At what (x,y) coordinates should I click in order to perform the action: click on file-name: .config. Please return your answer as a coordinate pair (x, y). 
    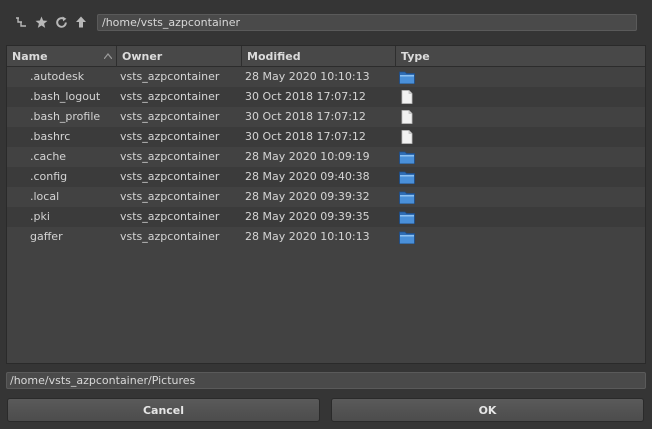
    Looking at the image, I should click on (49, 176).